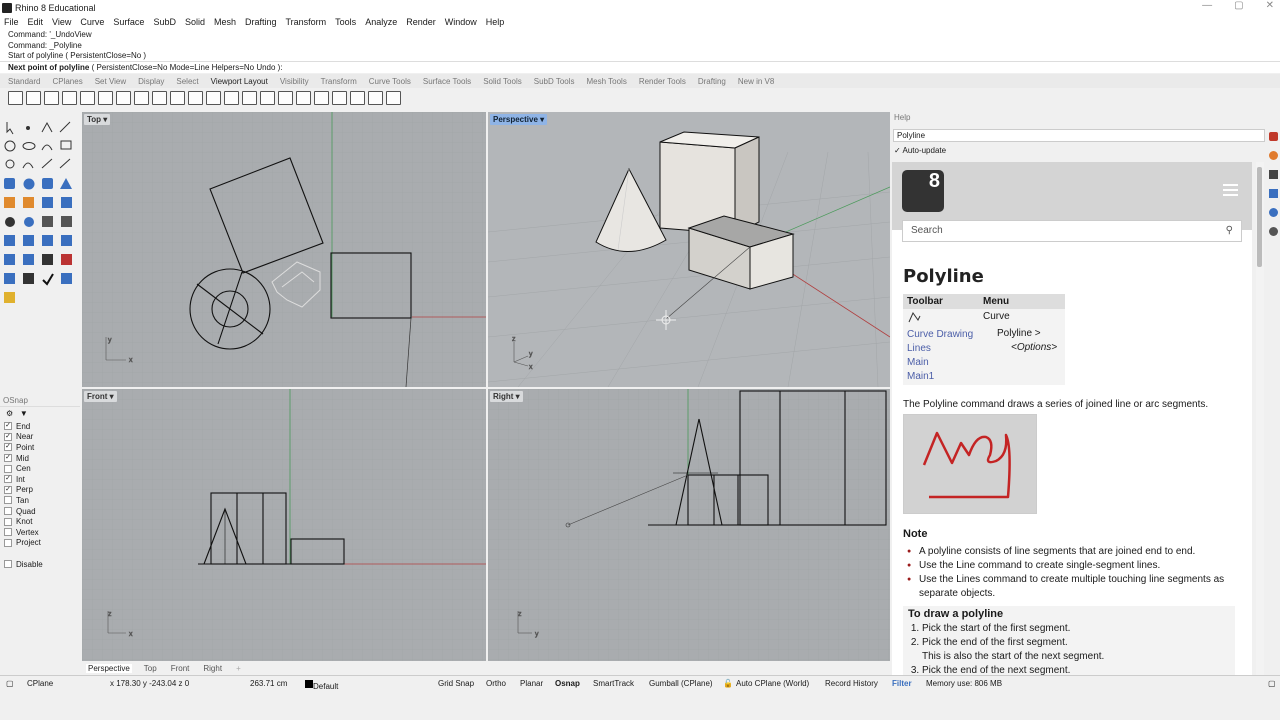 The image size is (1280, 720). What do you see at coordinates (164, 22) in the screenshot?
I see `menu-subd: SubD` at bounding box center [164, 22].